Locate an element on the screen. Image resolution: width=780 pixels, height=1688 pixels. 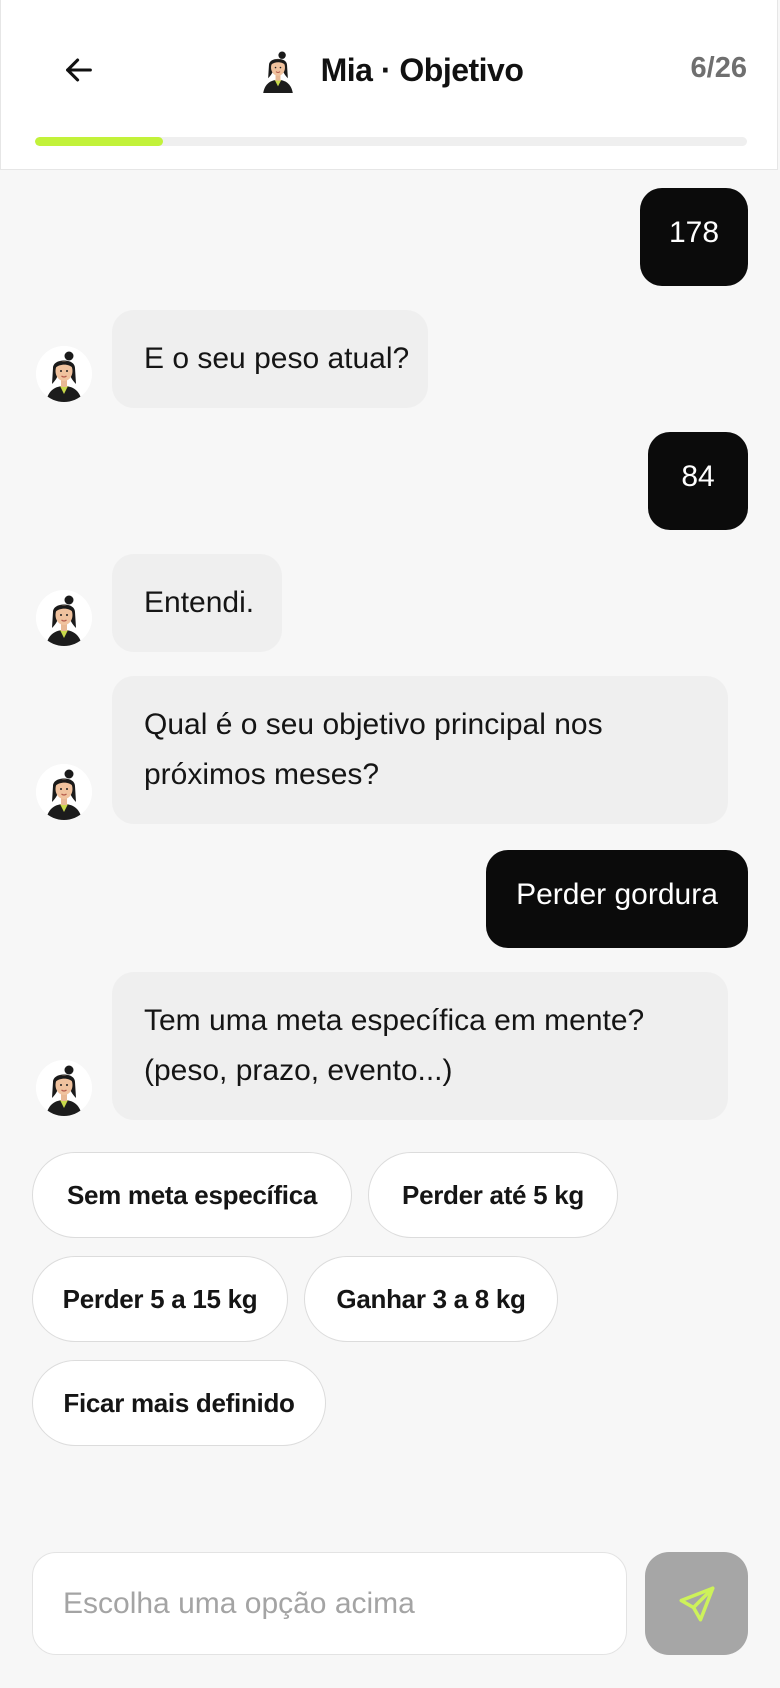
message-line: Qual é o seu objetivo principal nos is located at coordinates (373, 724).